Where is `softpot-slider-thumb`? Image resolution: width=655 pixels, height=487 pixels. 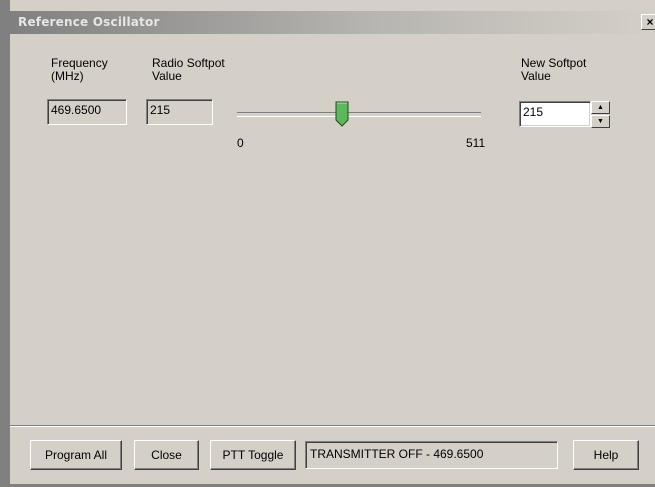
softpot-slider-thumb is located at coordinates (342, 114).